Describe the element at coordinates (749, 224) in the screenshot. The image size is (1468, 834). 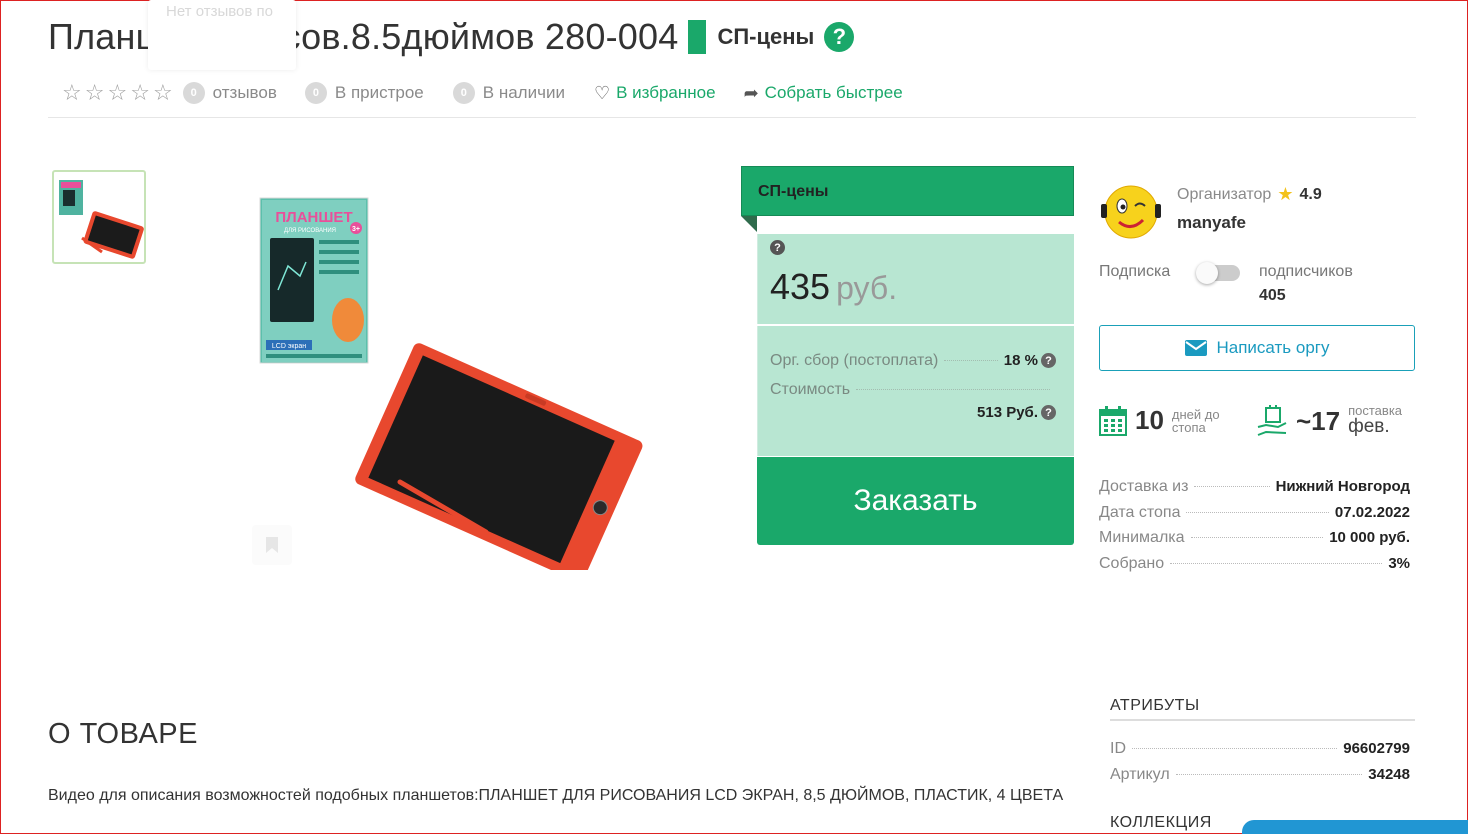
I see `ribbon-fold` at that location.